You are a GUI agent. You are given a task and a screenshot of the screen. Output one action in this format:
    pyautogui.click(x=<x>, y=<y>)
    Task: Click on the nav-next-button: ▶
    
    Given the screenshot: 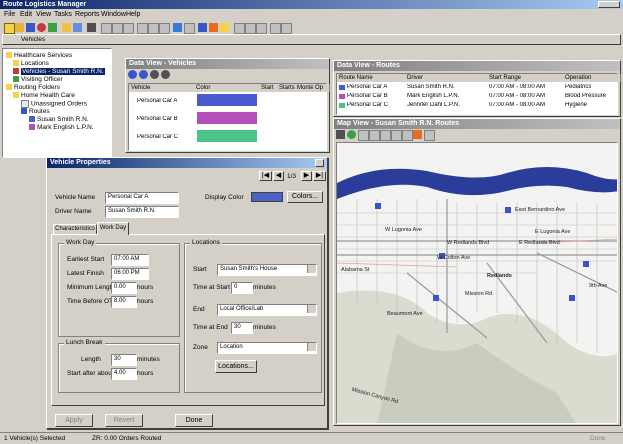 What is the action you would take?
    pyautogui.click(x=306, y=176)
    